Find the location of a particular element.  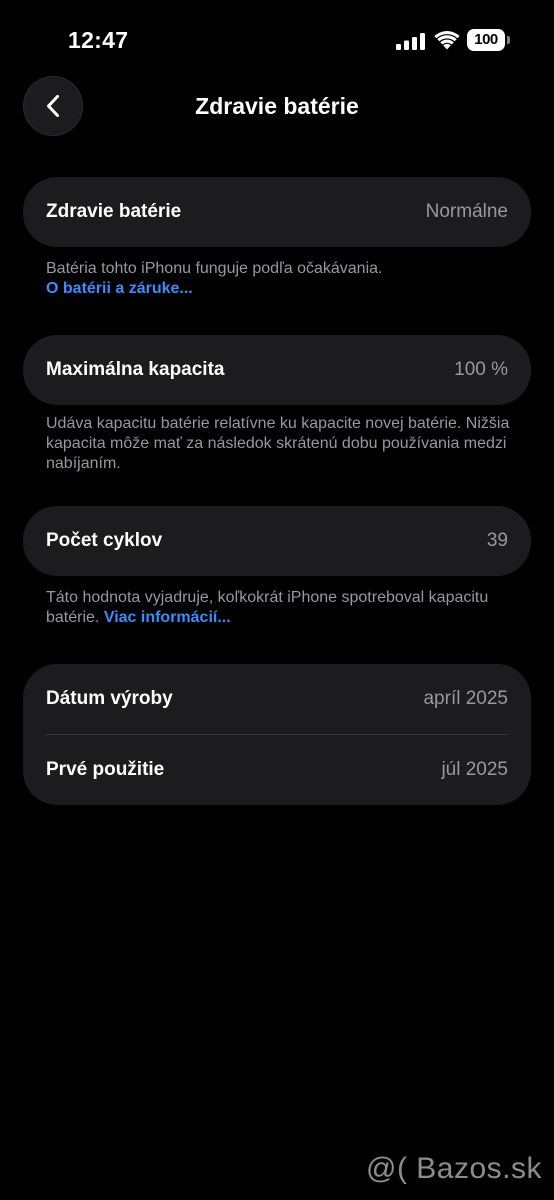

cycle-count-value: 39 is located at coordinates (497, 540).